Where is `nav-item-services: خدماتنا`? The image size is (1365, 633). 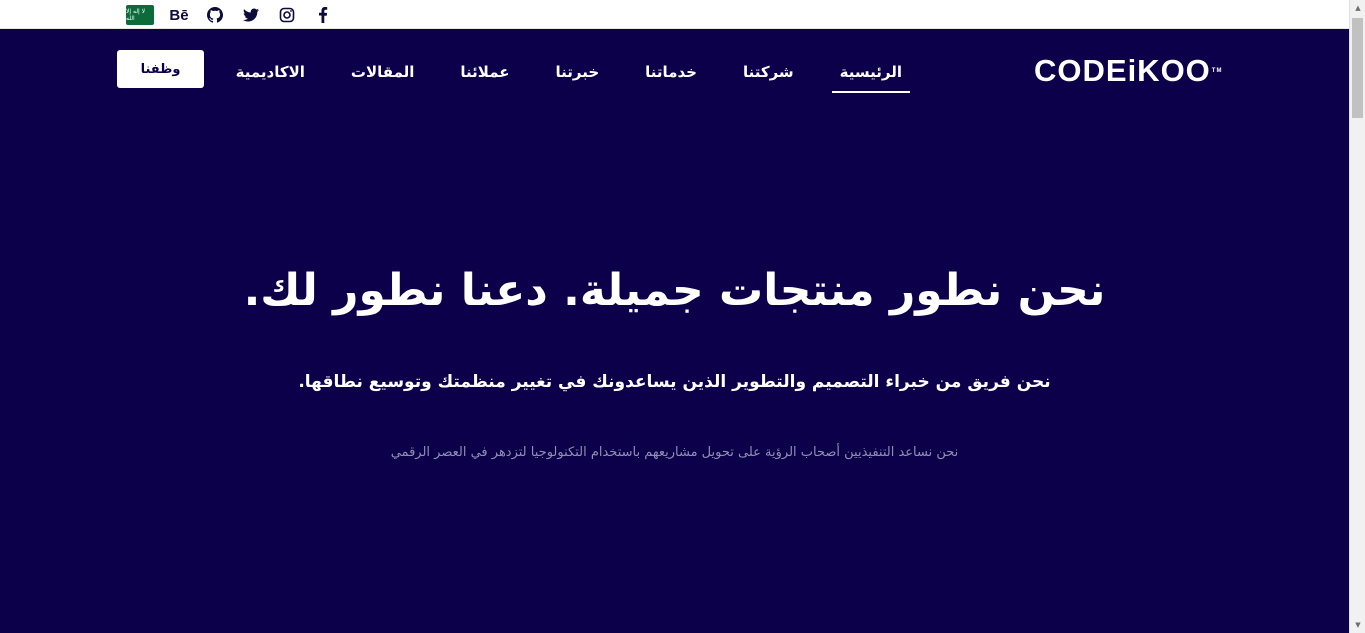 nav-item-services: خدماتنا is located at coordinates (671, 73).